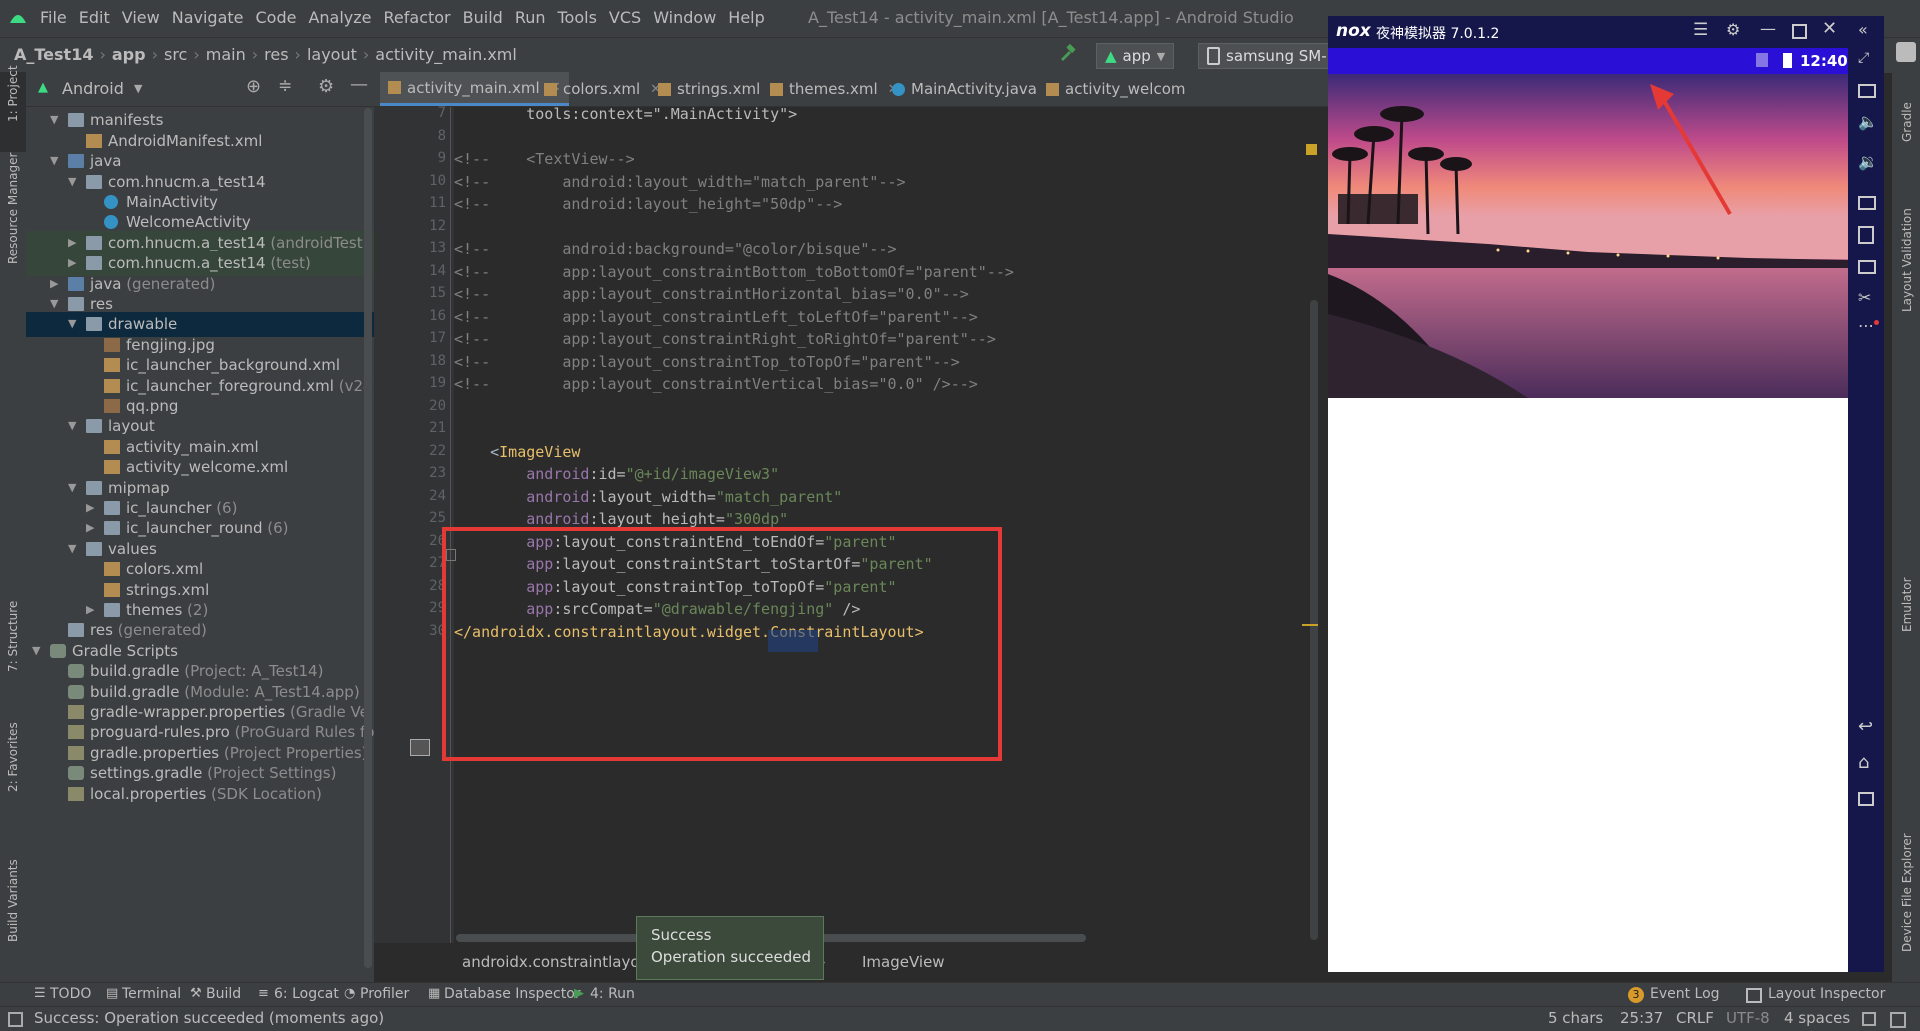  What do you see at coordinates (1685, 994) in the screenshot?
I see `event-log-button: Event Log` at bounding box center [1685, 994].